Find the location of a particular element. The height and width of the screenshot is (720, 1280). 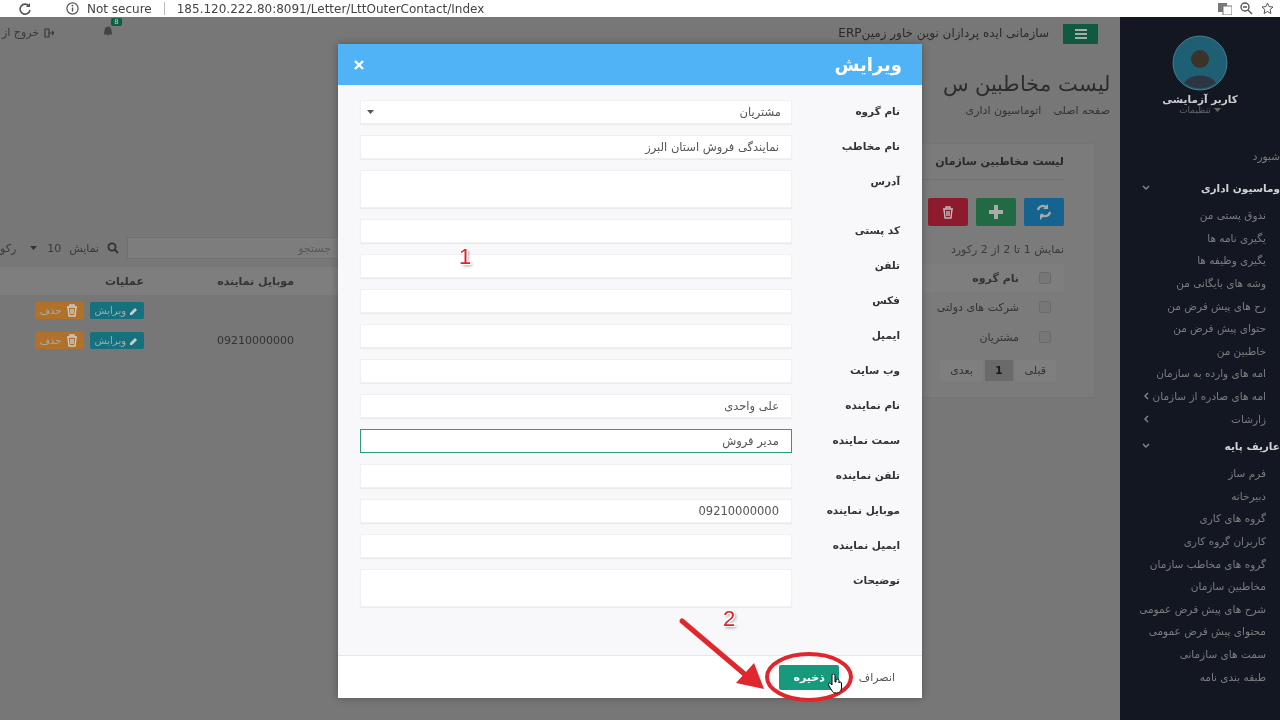

field-label: آدرس is located at coordinates (884, 180).